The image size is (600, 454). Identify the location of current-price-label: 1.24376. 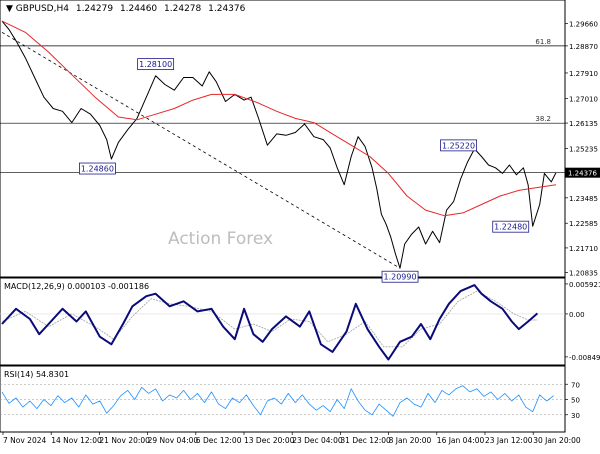
(582, 174).